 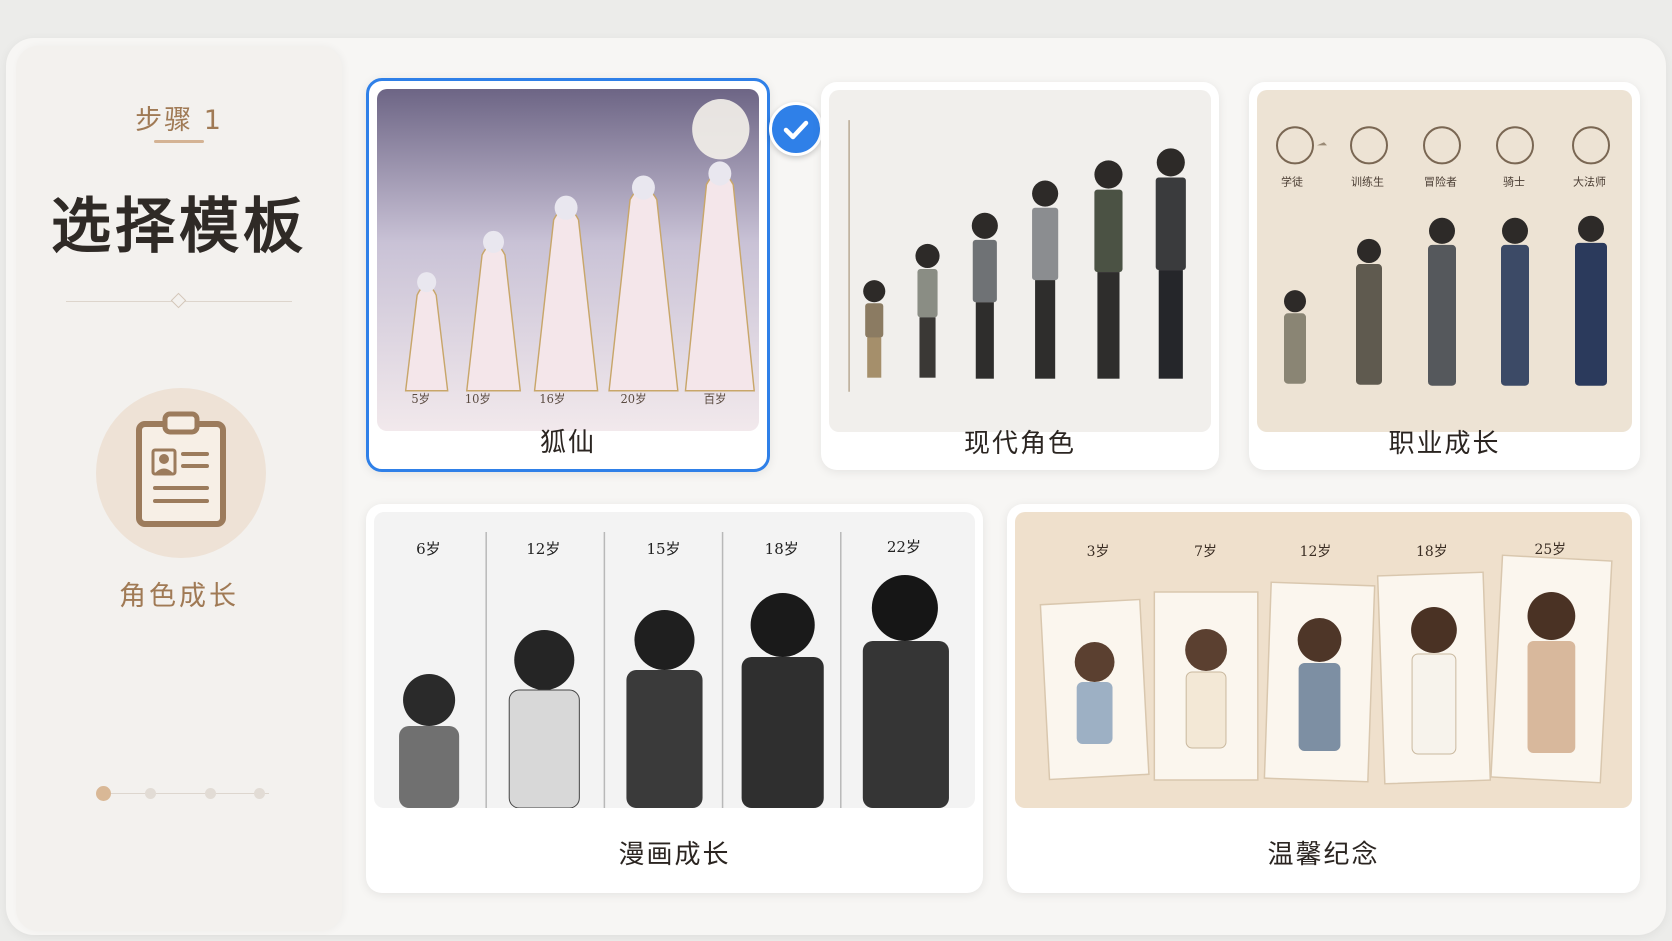 I want to click on age-label-5: 25岁, so click(x=1550, y=550).